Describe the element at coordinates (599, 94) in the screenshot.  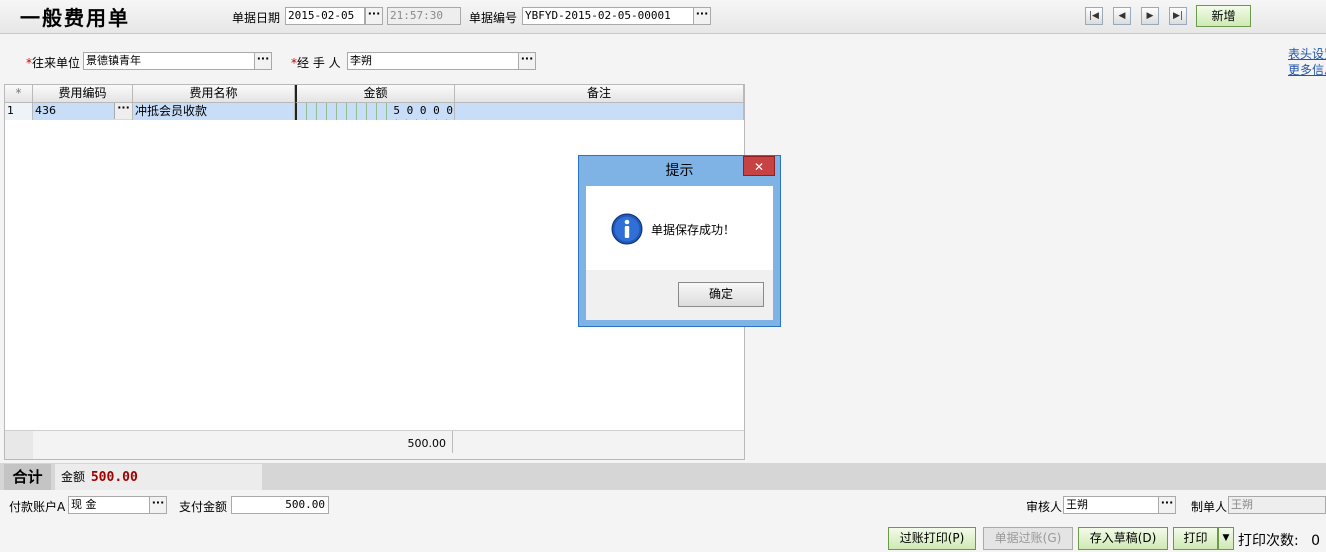
I see `column-header-note: 备注` at that location.